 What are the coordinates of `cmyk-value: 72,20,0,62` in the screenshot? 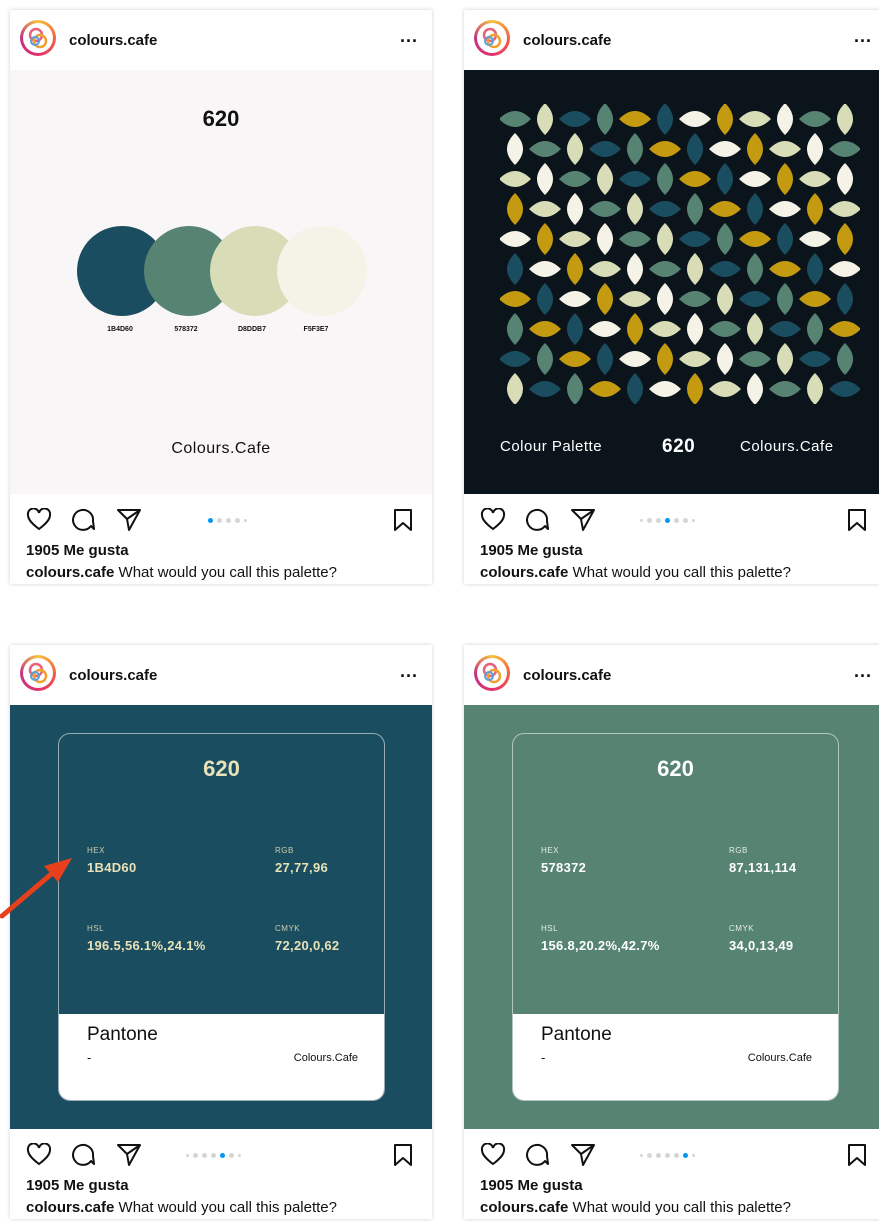 It's located at (307, 945).